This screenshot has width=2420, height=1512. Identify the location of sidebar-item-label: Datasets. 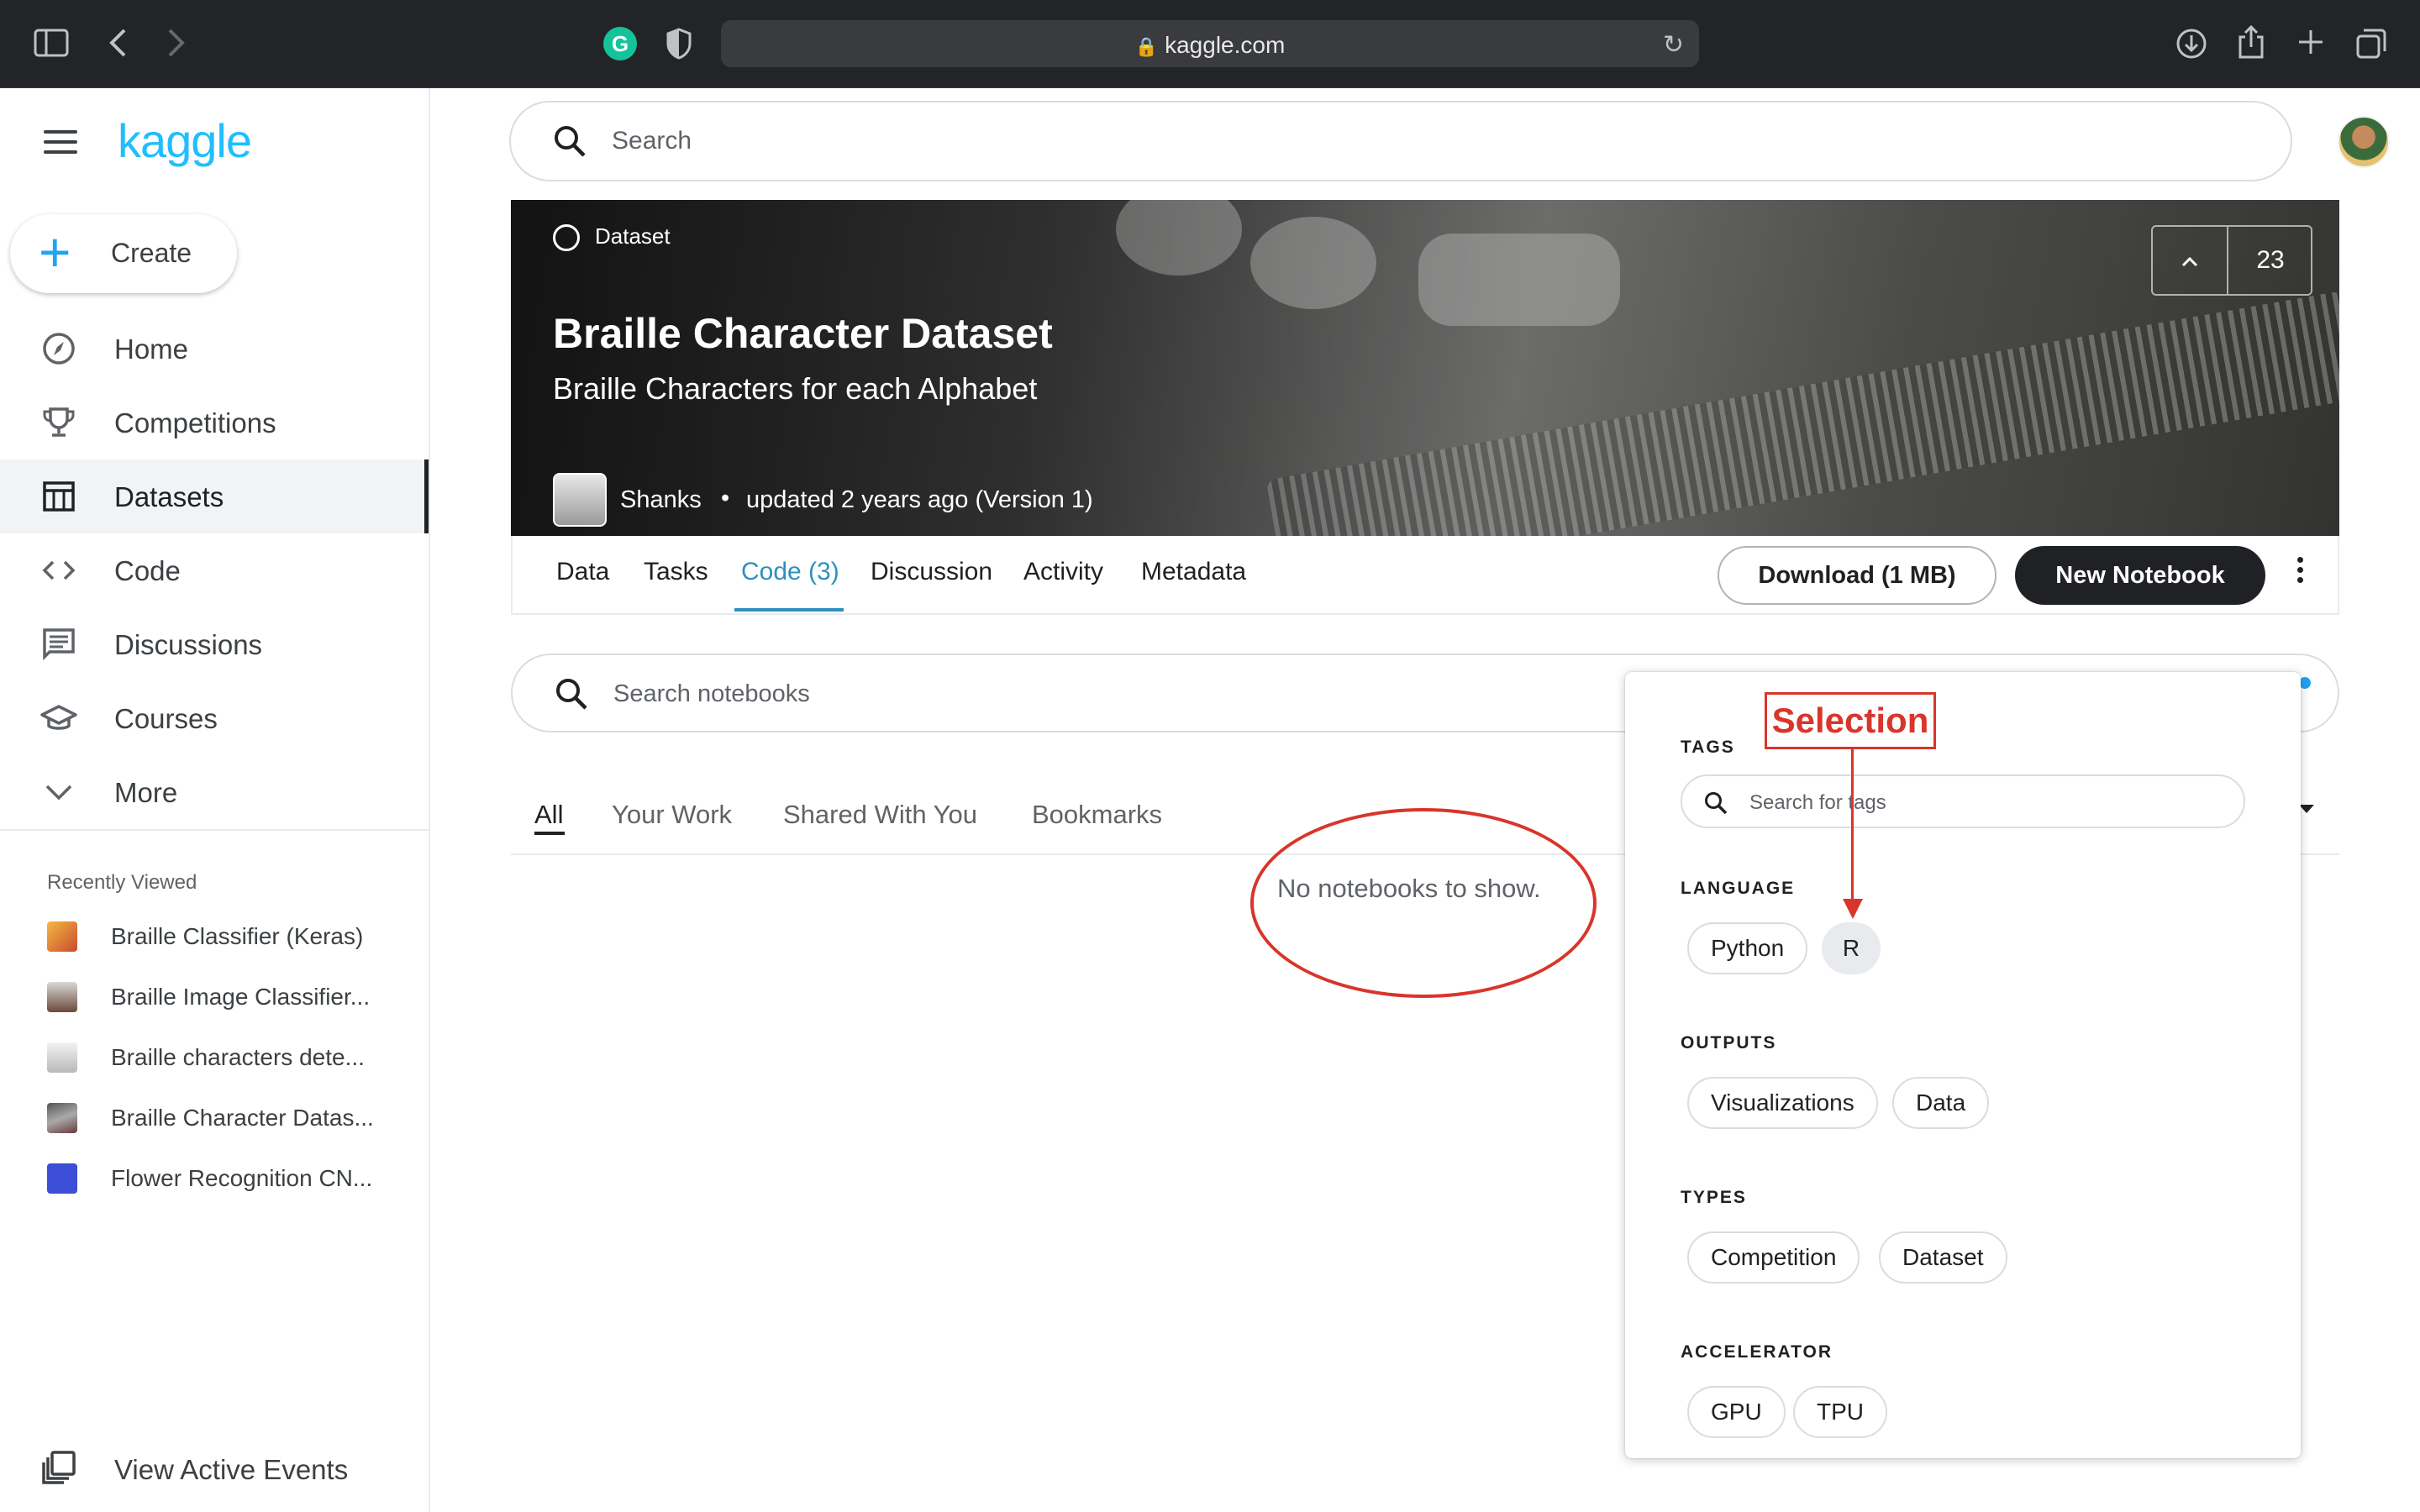
(169, 496).